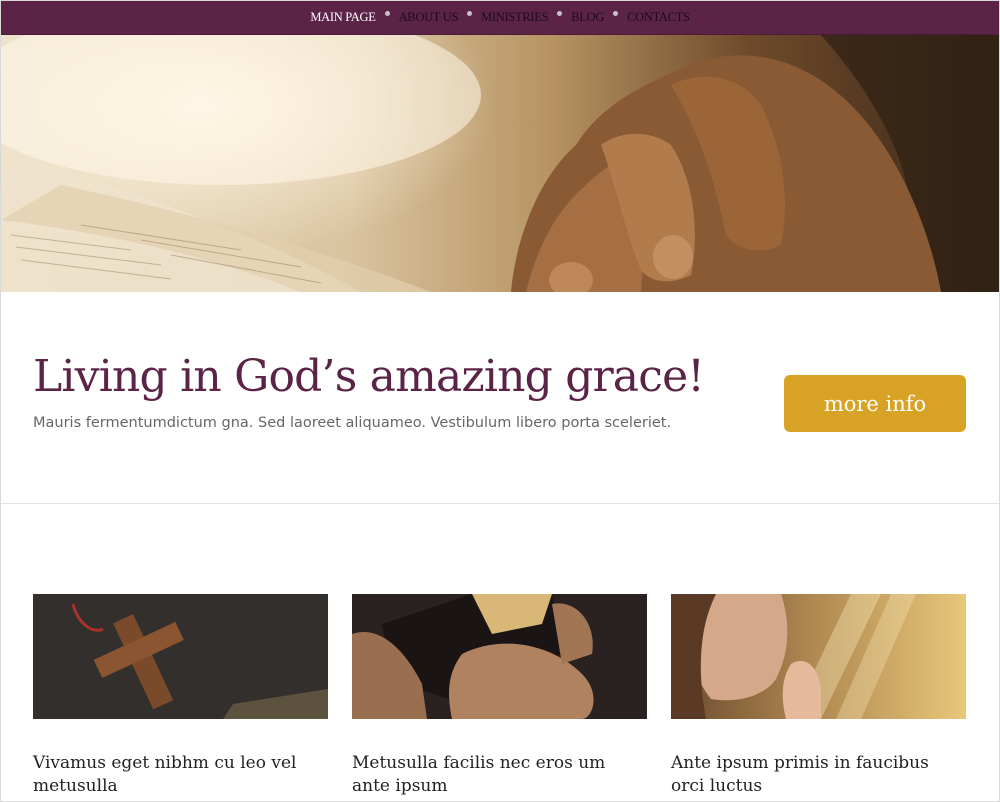  I want to click on nav-item-main-page: MAIN PAGE, so click(343, 17).